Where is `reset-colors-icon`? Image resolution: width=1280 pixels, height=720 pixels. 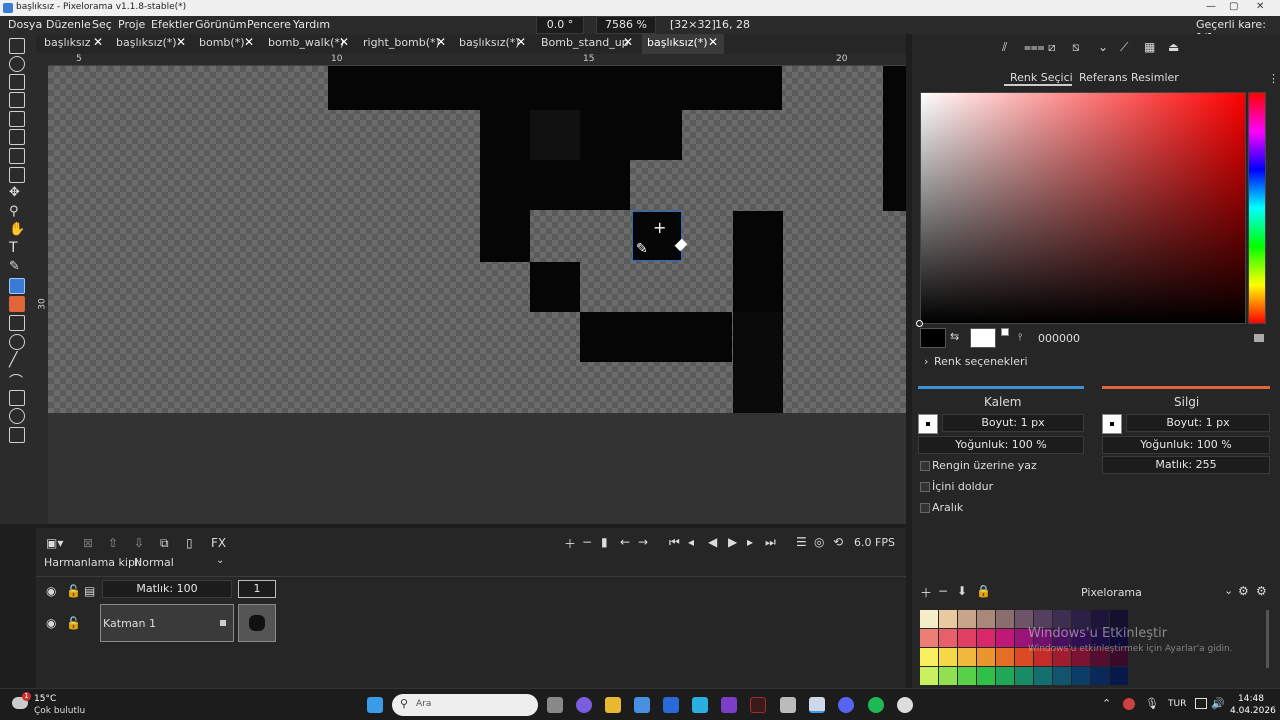
reset-colors-icon is located at coordinates (1005, 332).